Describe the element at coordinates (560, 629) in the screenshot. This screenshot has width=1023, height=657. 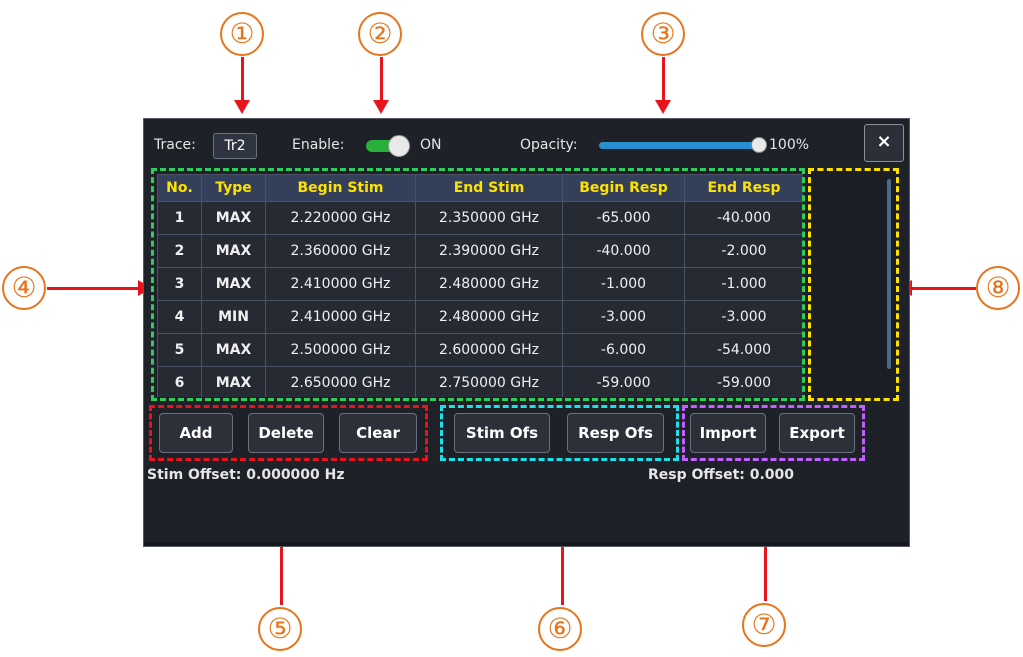
I see `callout-6: ⑥` at that location.